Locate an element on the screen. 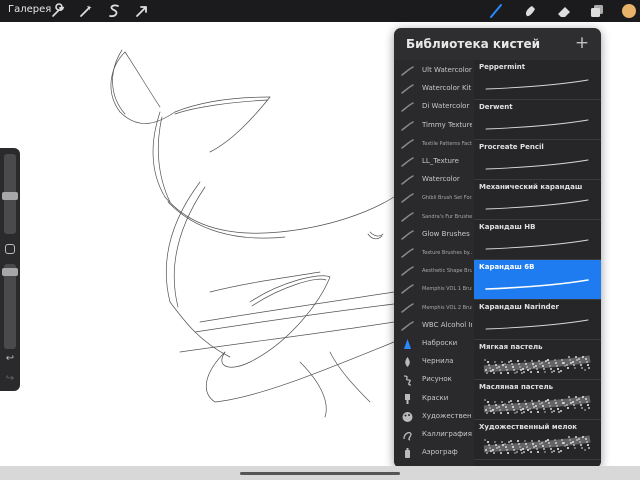 This screenshot has height=480, width=640. brush-set-item: Ult Watercolor is located at coordinates (434, 71).